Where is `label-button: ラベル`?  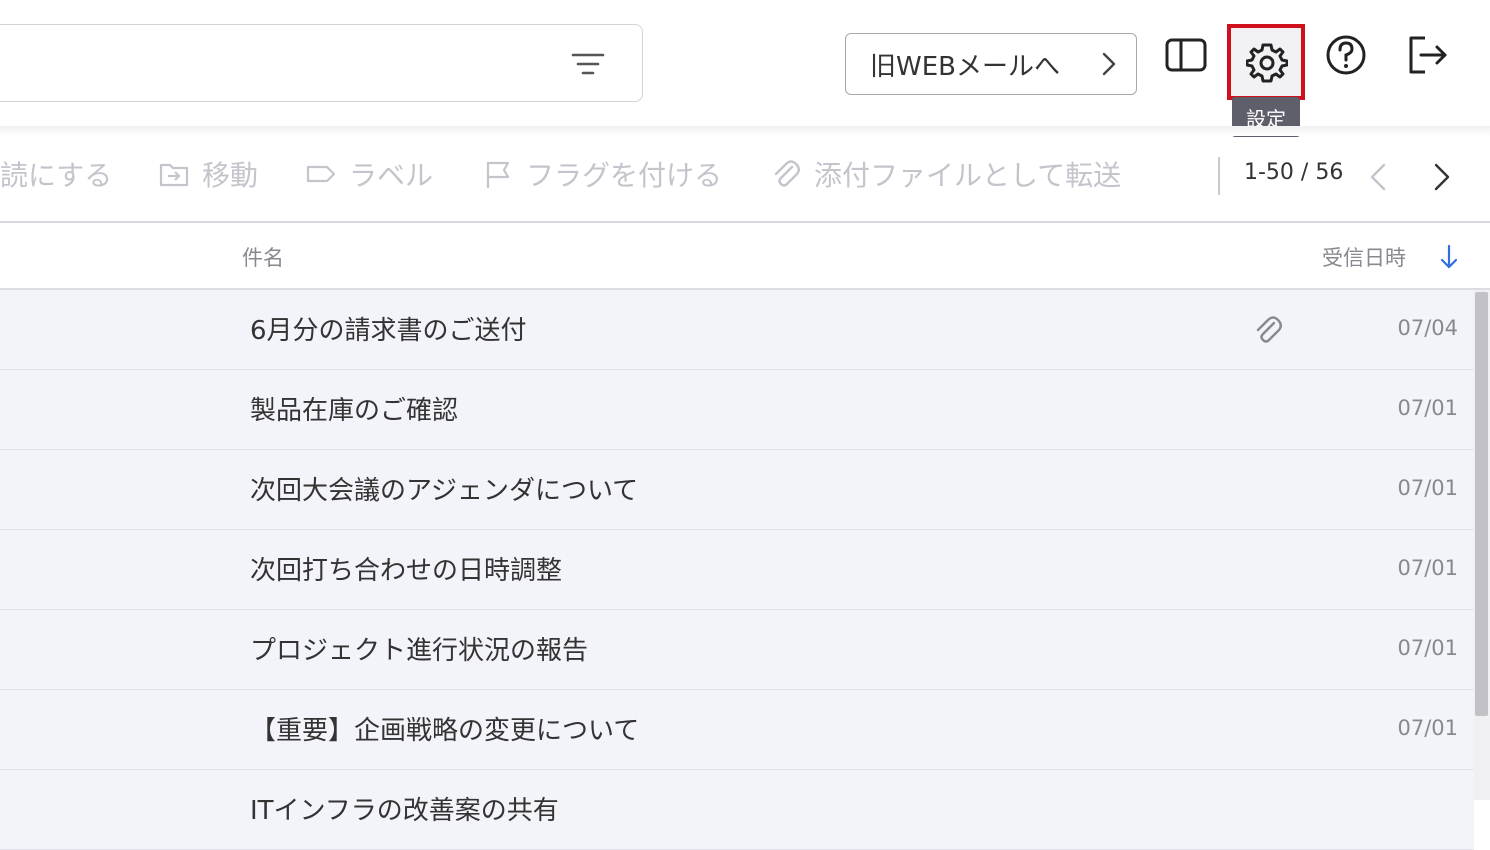 label-button: ラベル is located at coordinates (369, 174).